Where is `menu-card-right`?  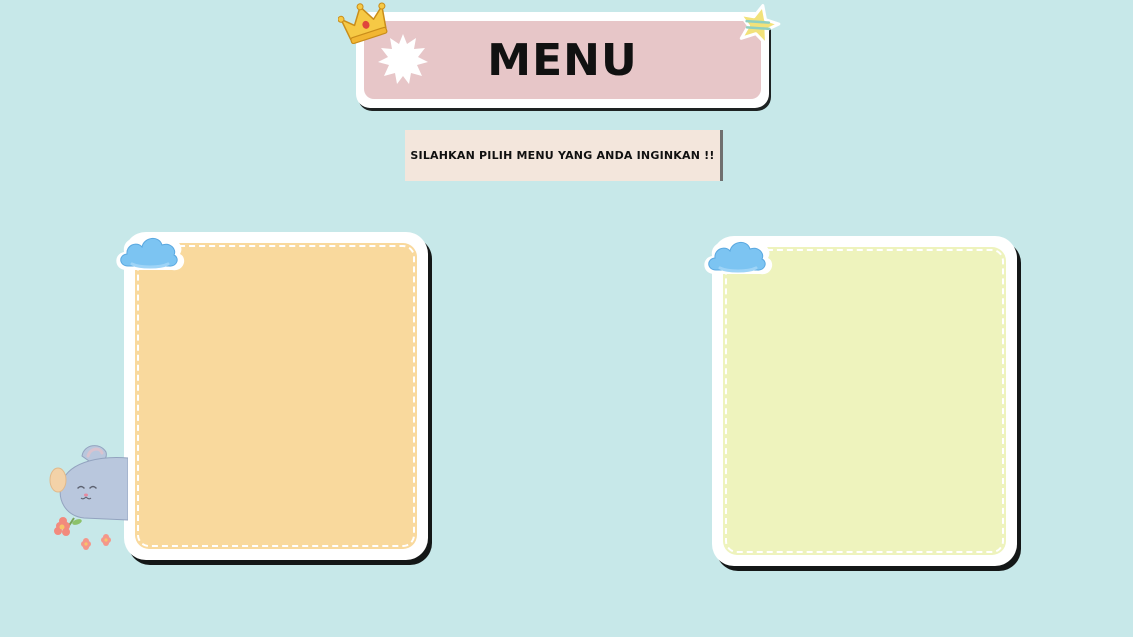
menu-card-right is located at coordinates (864, 401).